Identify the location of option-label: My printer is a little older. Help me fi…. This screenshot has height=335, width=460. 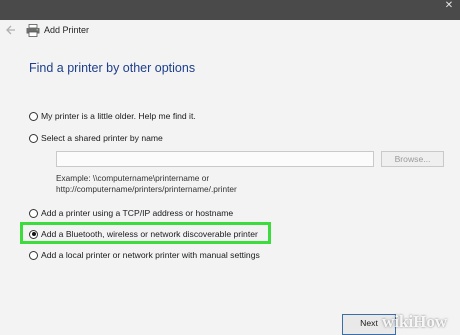
(118, 116).